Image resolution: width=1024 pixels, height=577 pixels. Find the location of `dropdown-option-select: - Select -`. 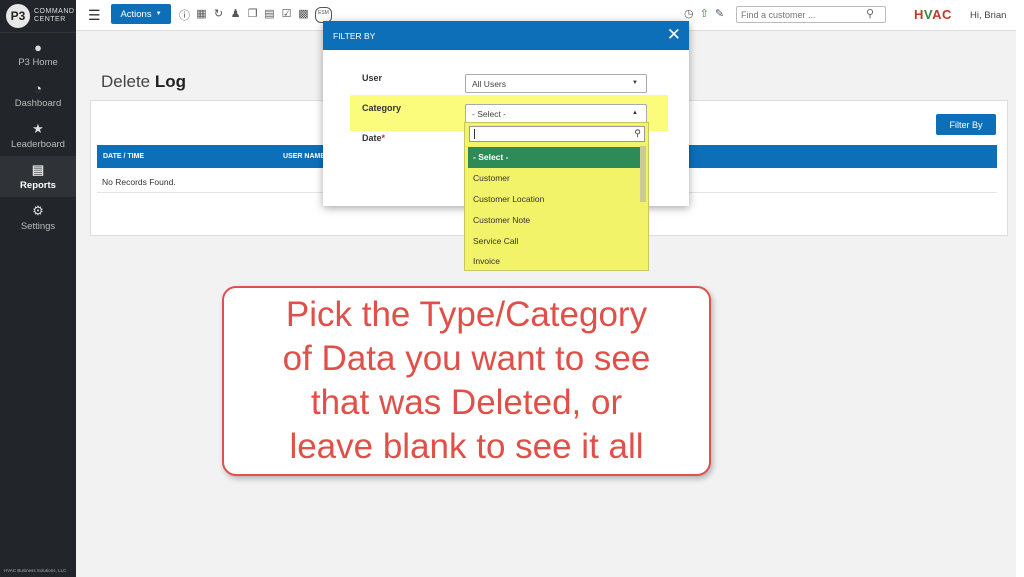

dropdown-option-select: - Select - is located at coordinates (554, 157).